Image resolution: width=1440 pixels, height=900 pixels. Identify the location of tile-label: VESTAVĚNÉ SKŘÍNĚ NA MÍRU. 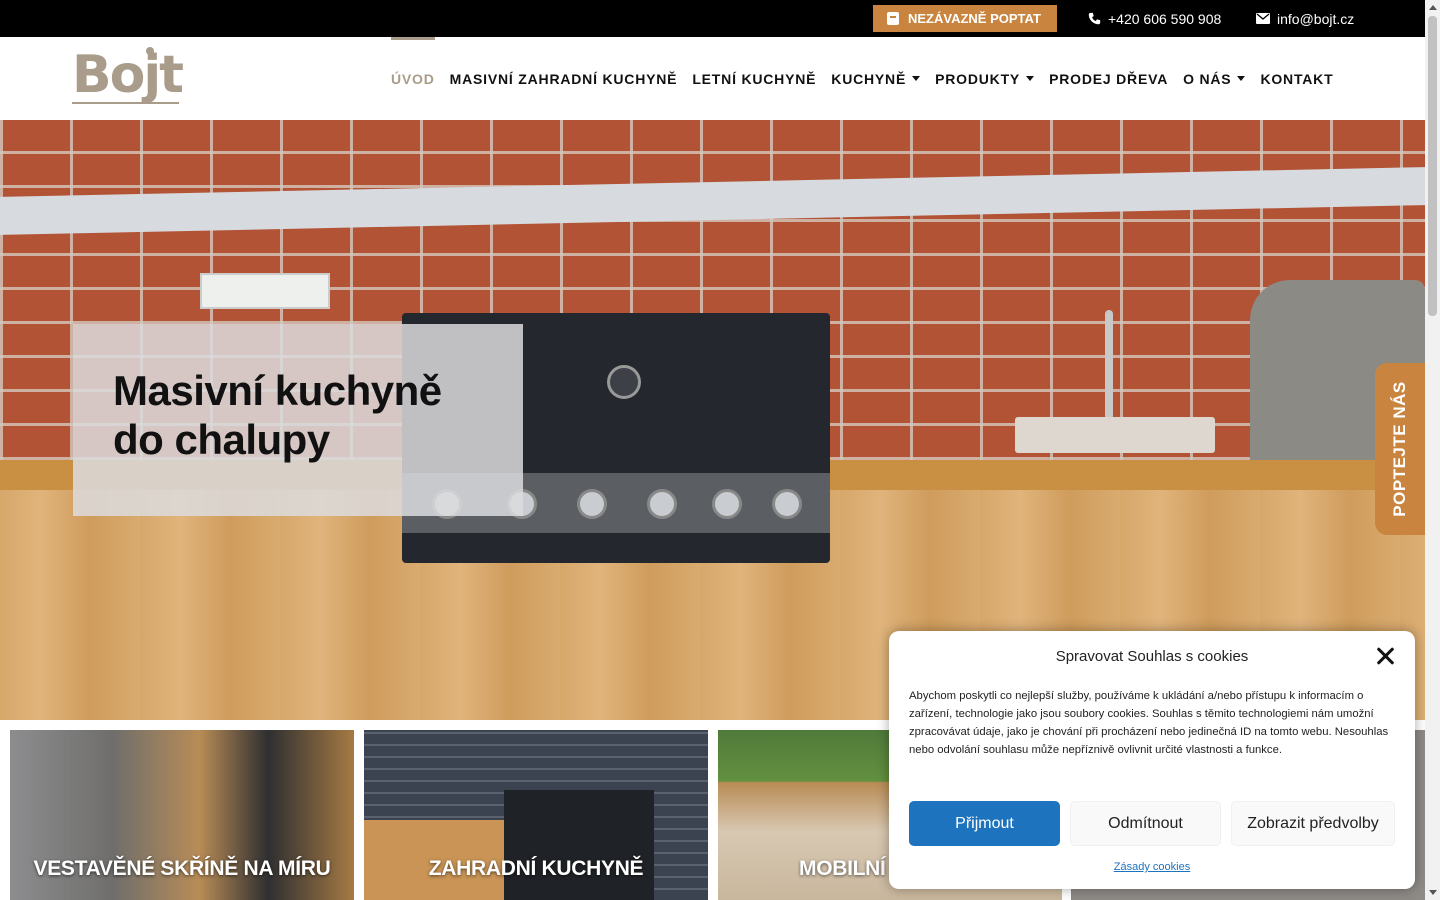
(182, 868).